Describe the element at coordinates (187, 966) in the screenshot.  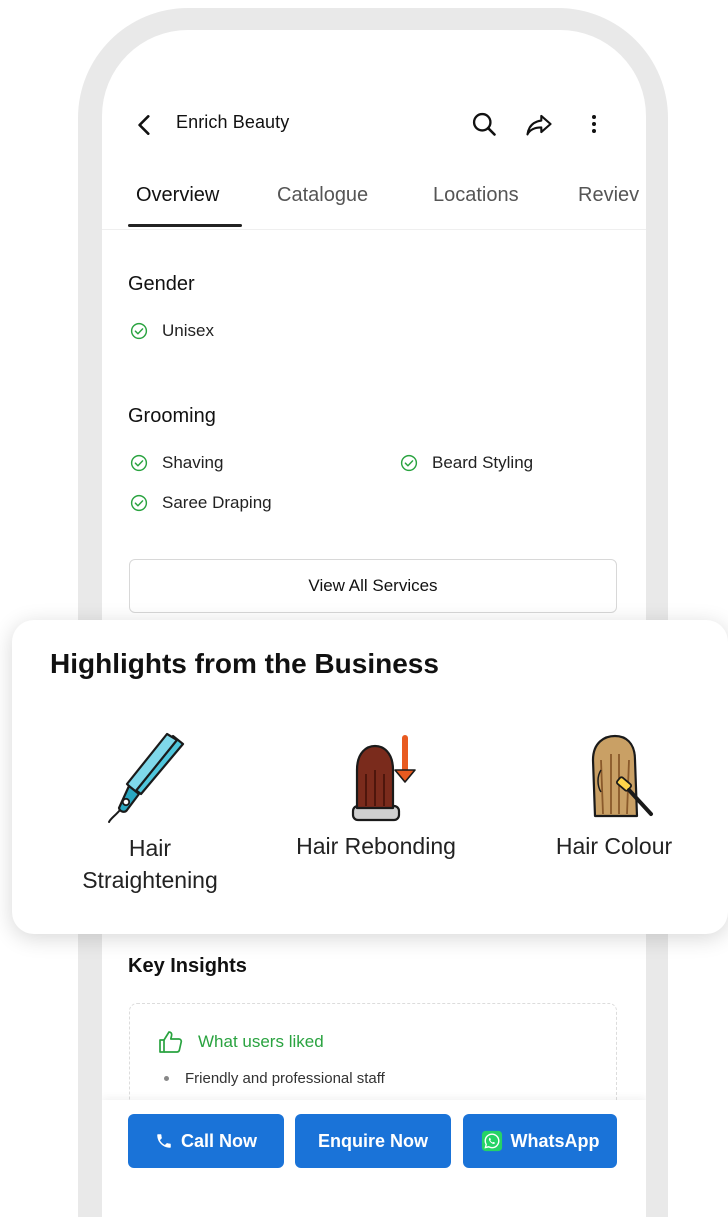
I see `key-insights-title: Key Insights` at that location.